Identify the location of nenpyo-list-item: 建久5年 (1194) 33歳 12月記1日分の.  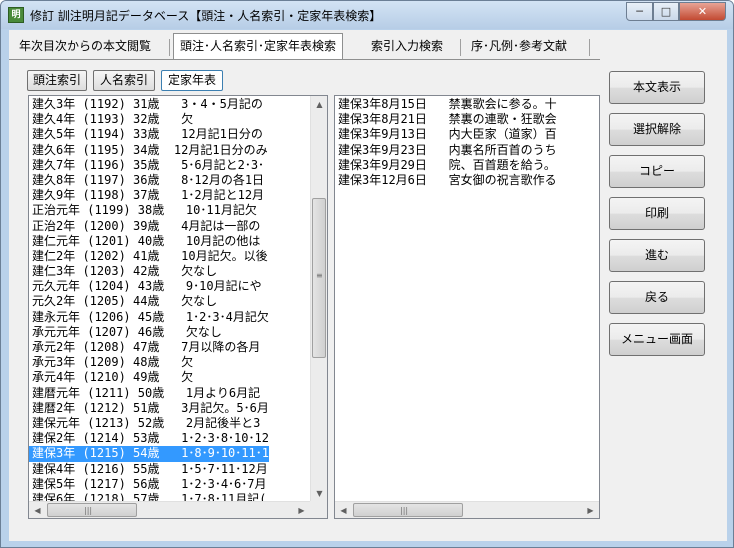
(149, 134).